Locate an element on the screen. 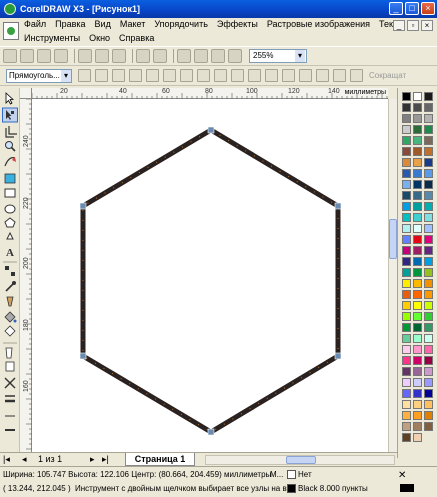 The width and height of the screenshot is (437, 497). add-node-icon is located at coordinates (84, 75).